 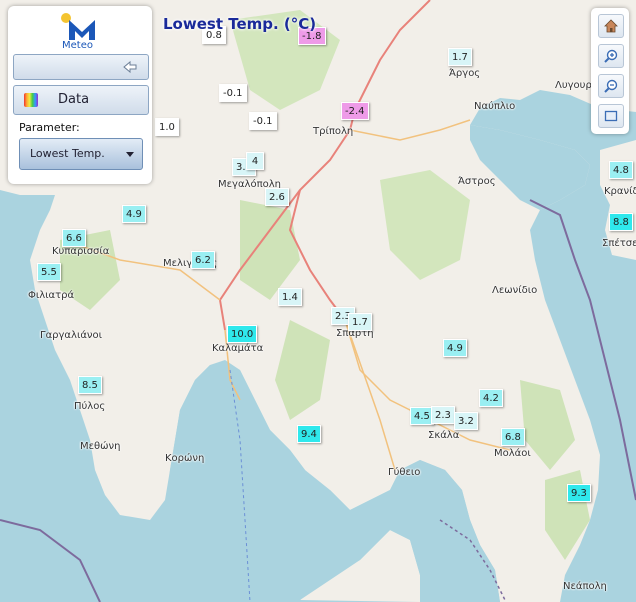 I want to click on zoom-in-button, so click(x=611, y=56).